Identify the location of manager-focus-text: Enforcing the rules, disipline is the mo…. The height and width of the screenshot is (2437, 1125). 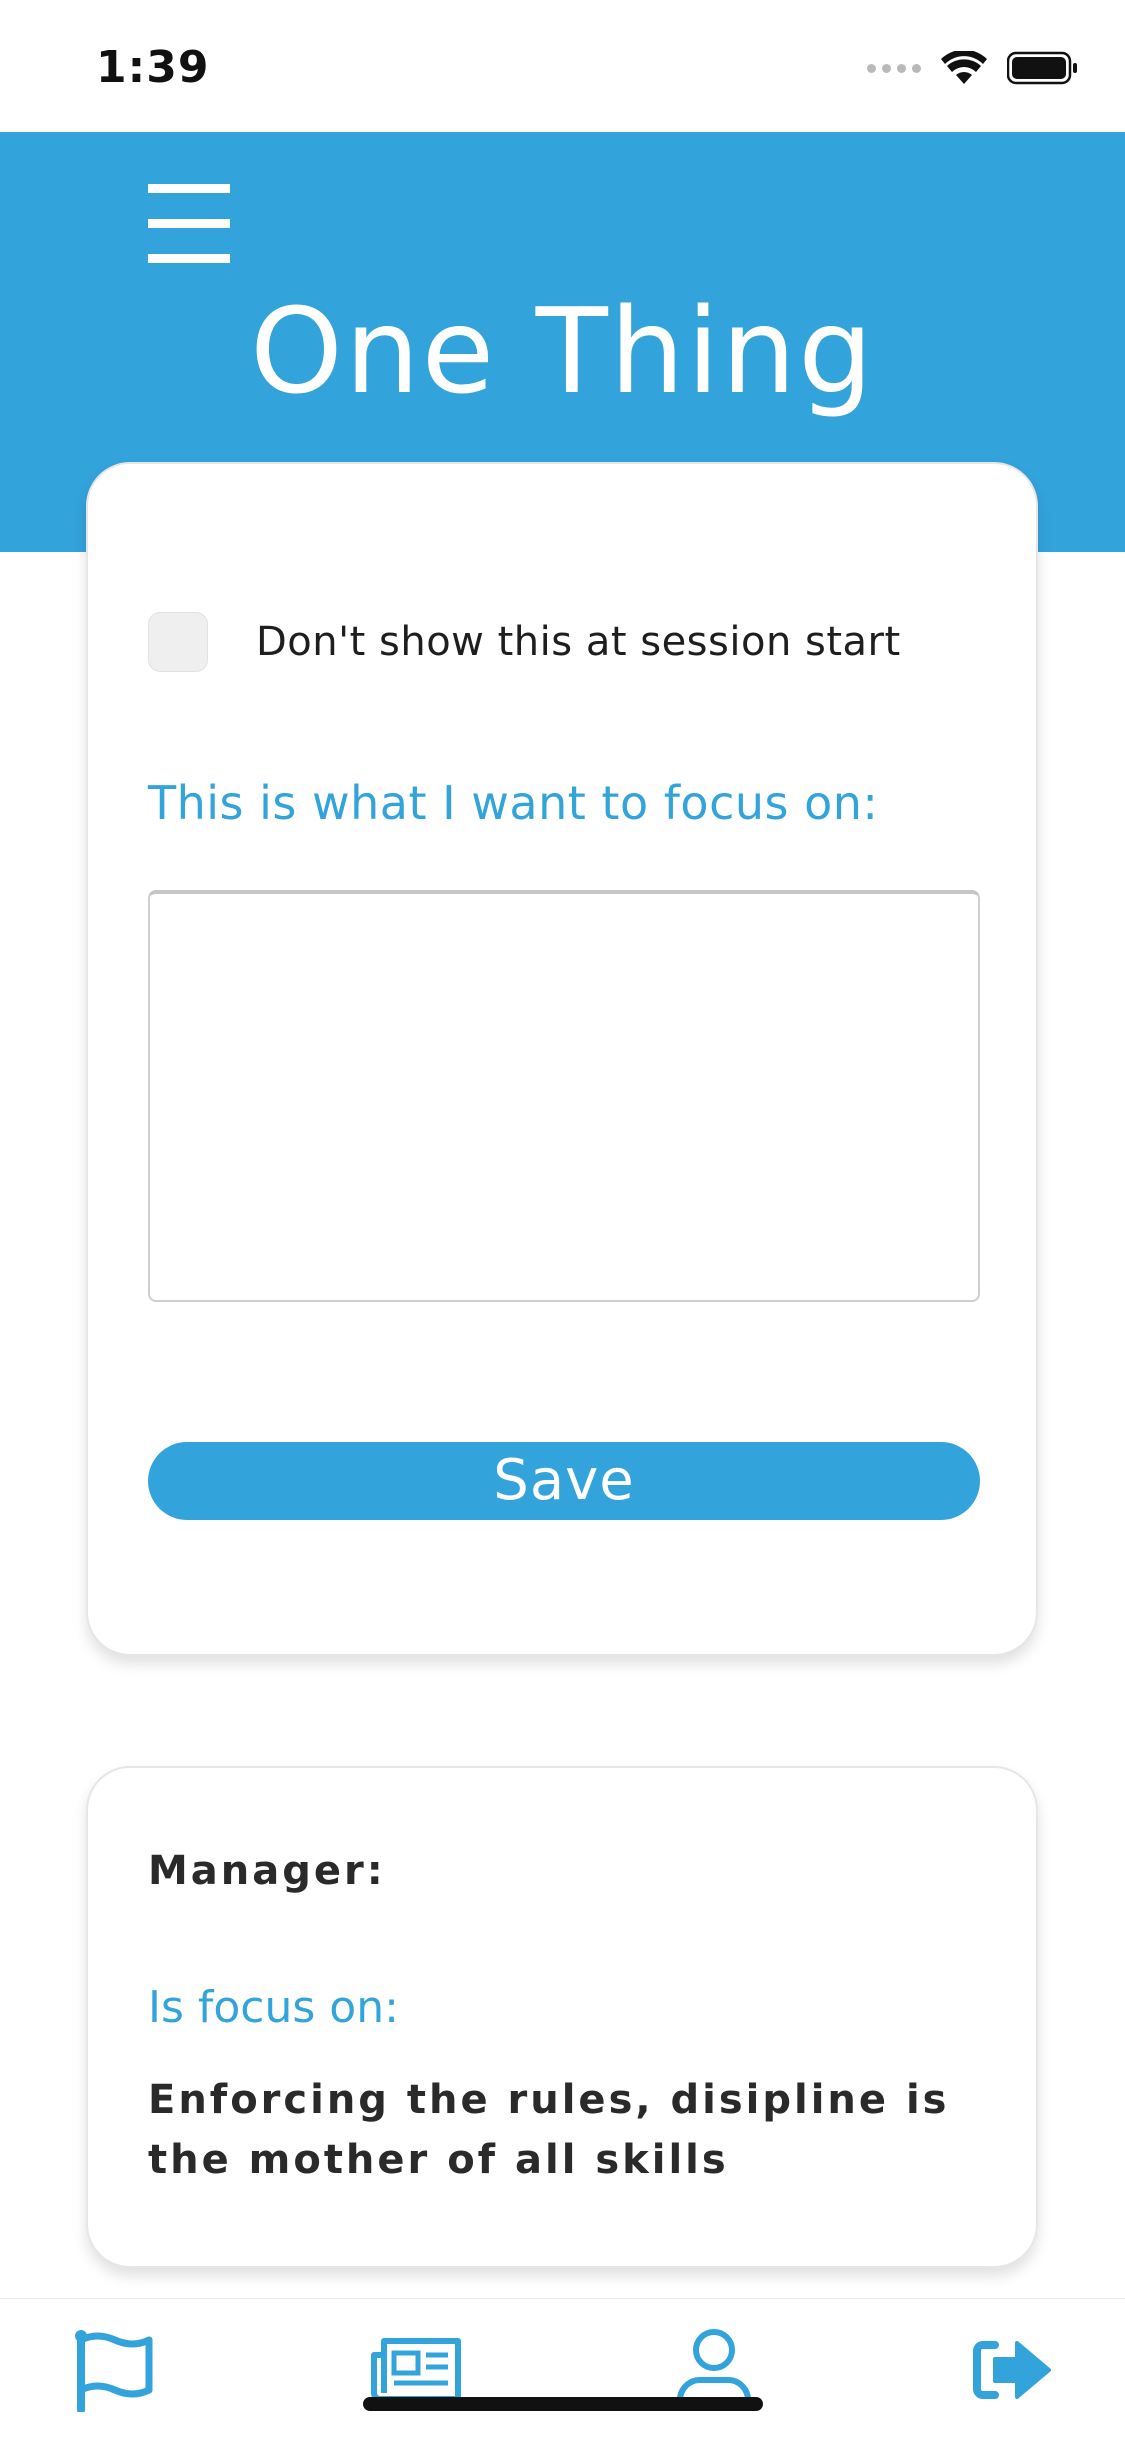
(549, 2130).